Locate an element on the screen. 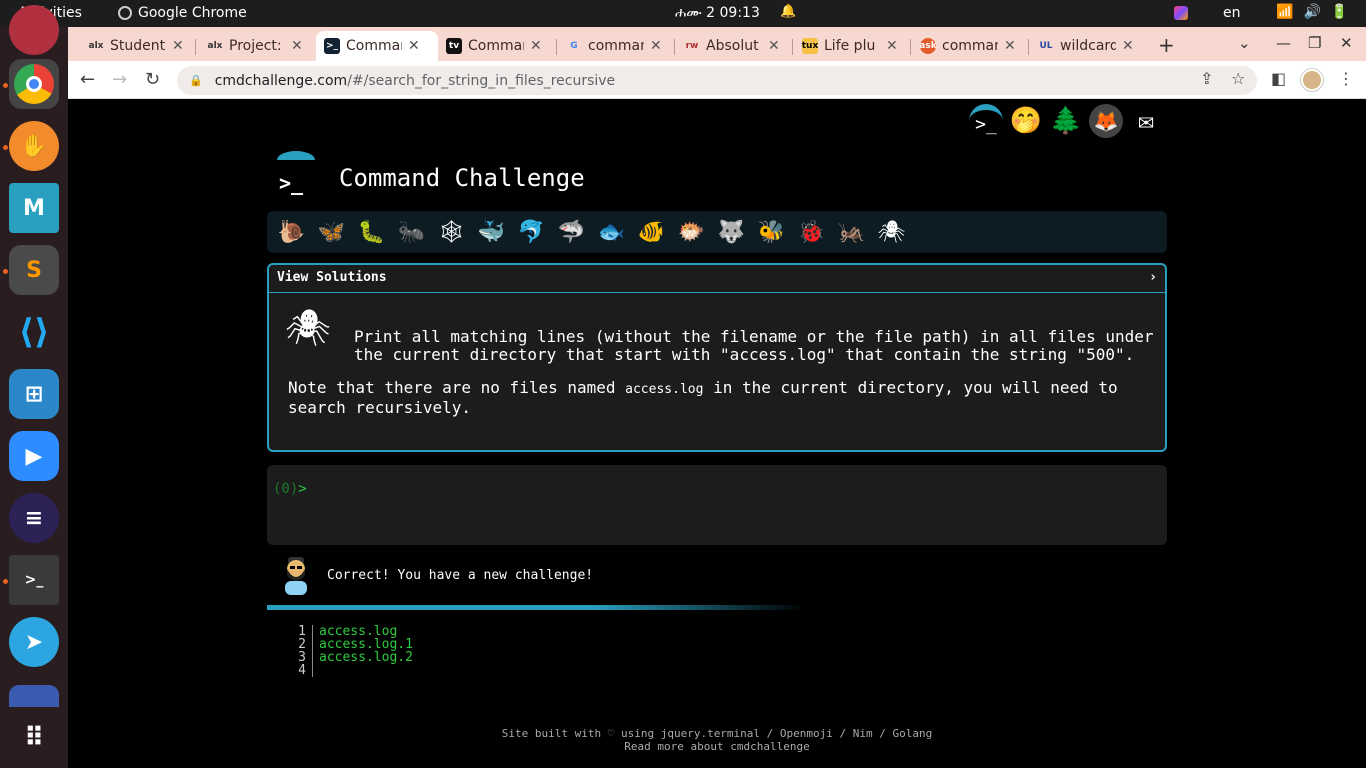  tray-app-icon is located at coordinates (1181, 13).